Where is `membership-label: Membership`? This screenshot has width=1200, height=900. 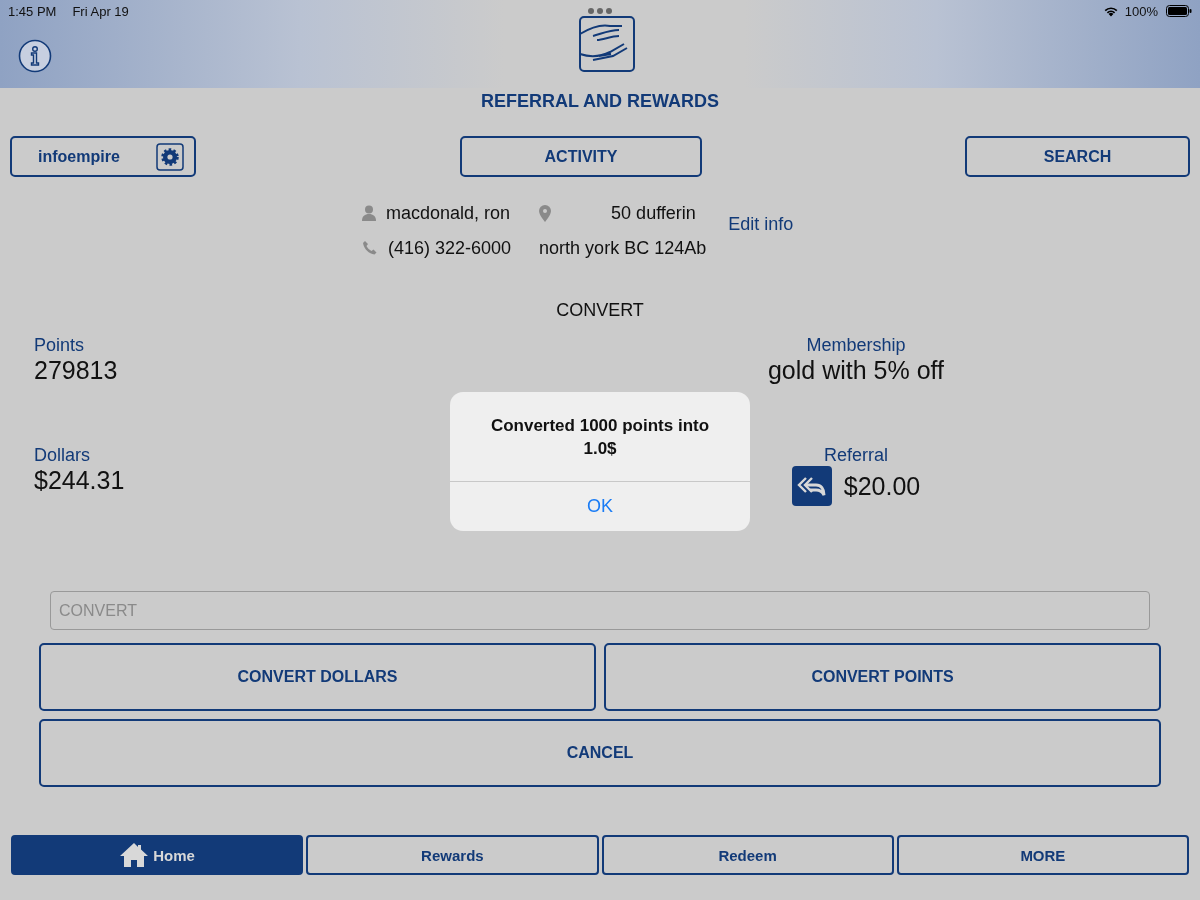 membership-label: Membership is located at coordinates (856, 345).